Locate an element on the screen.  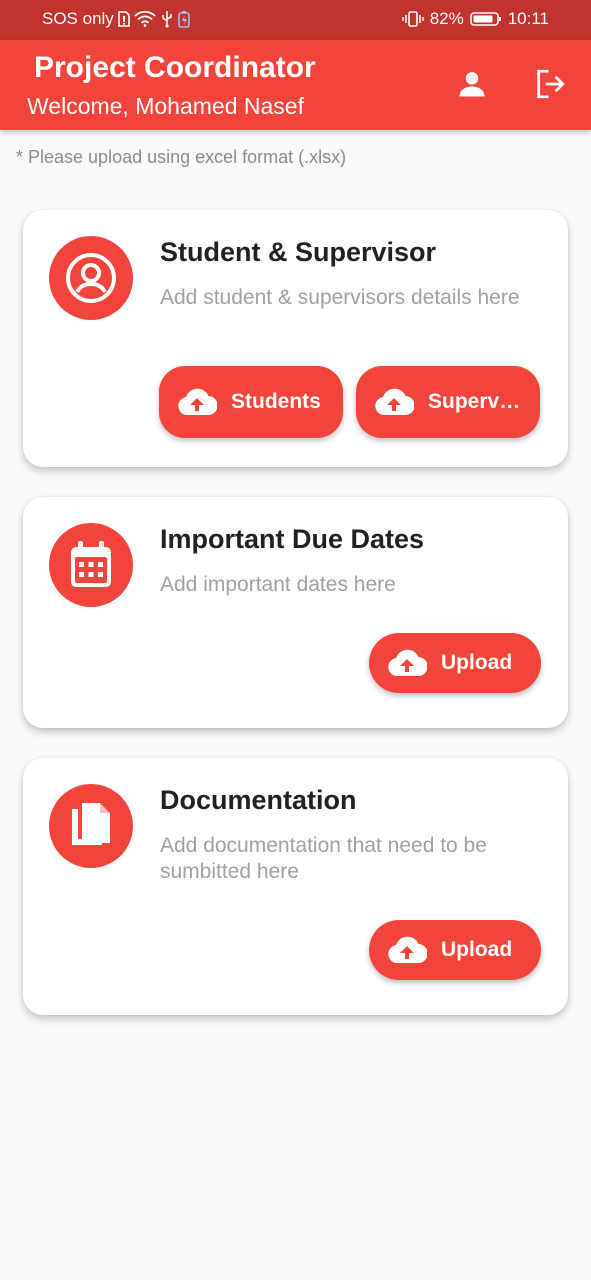
upload-documentation-button: Upload is located at coordinates (455, 950).